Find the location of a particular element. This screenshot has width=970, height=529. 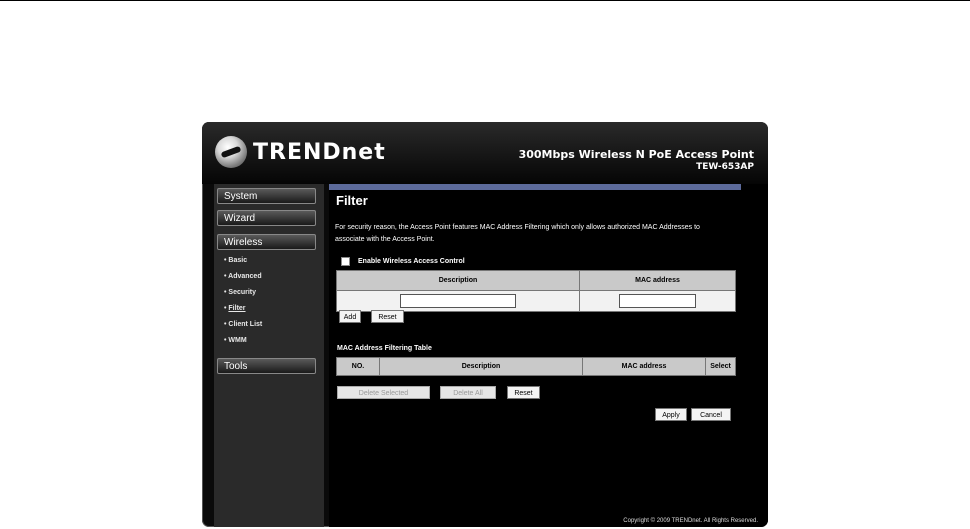

submenu-advanced: • Advanced is located at coordinates (243, 277).